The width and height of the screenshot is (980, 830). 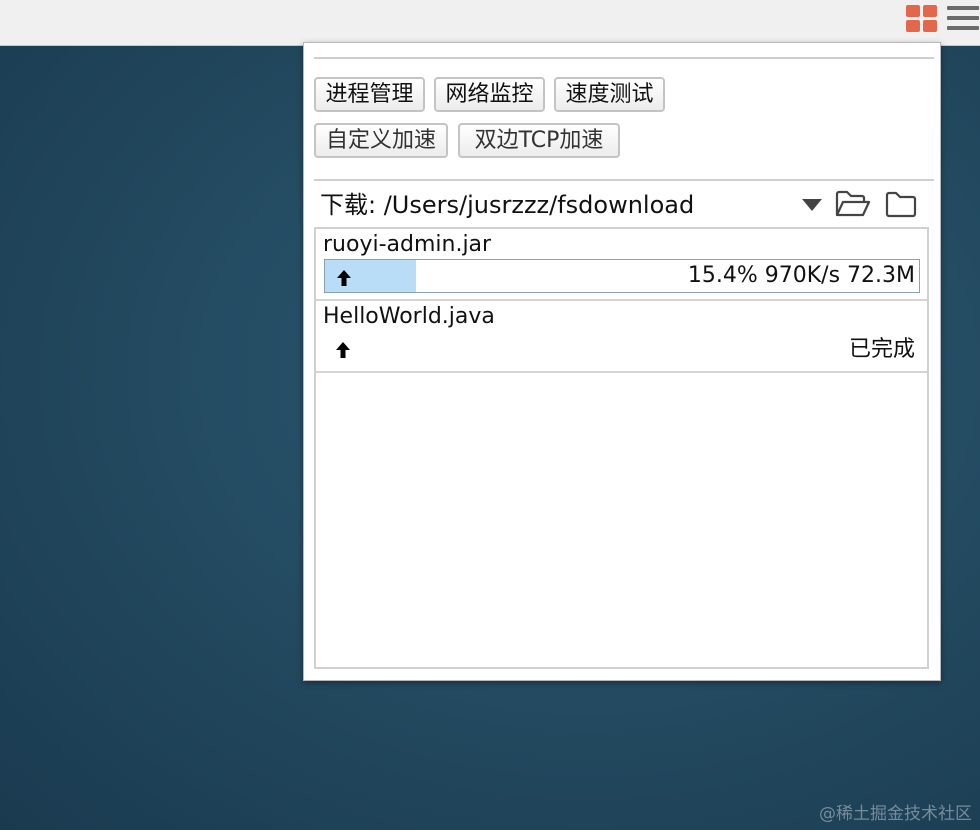 What do you see at coordinates (624, 180) in the screenshot?
I see `middle-divider` at bounding box center [624, 180].